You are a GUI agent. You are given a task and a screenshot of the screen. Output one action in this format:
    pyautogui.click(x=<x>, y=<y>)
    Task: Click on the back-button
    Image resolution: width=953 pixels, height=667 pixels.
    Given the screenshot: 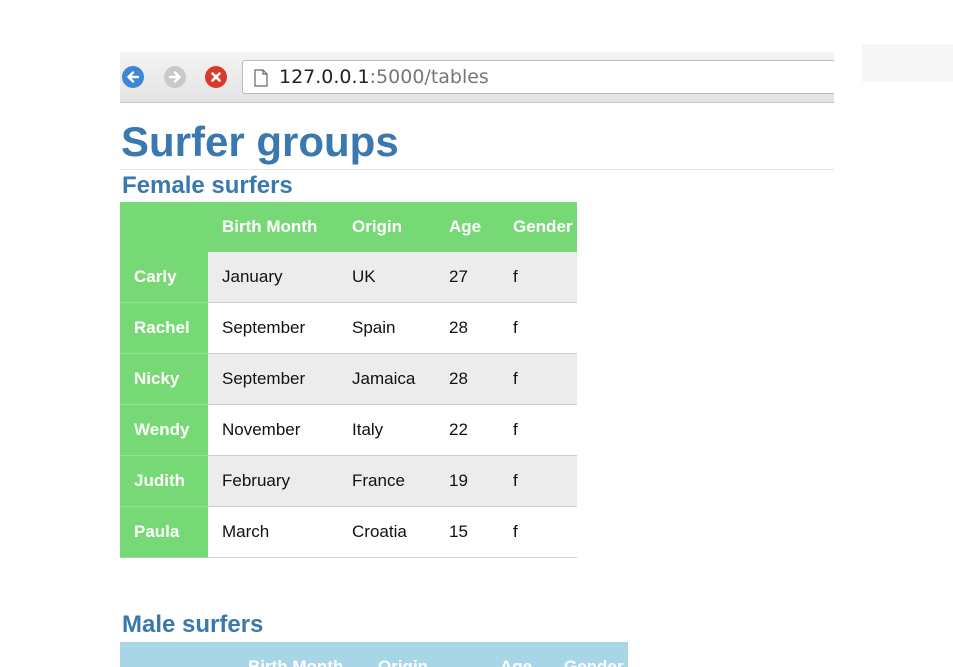 What is the action you would take?
    pyautogui.click(x=133, y=77)
    